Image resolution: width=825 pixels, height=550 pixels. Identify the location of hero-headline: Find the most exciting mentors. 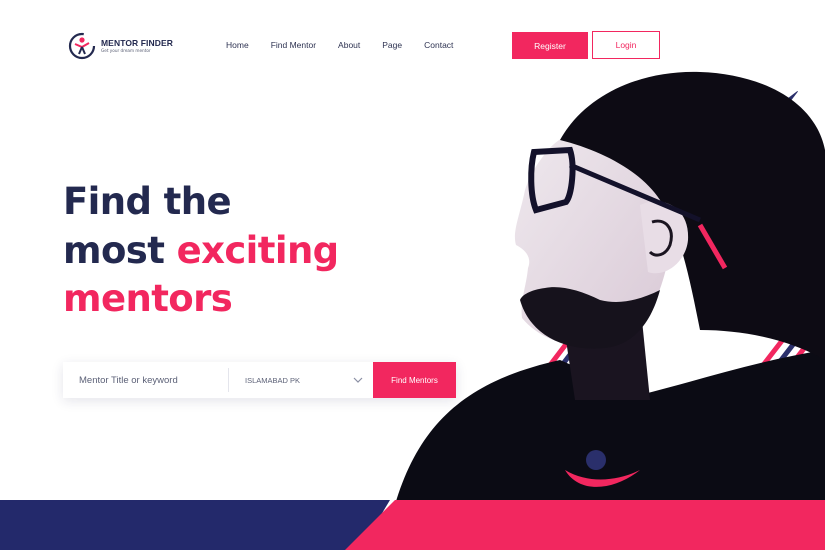
(201, 251).